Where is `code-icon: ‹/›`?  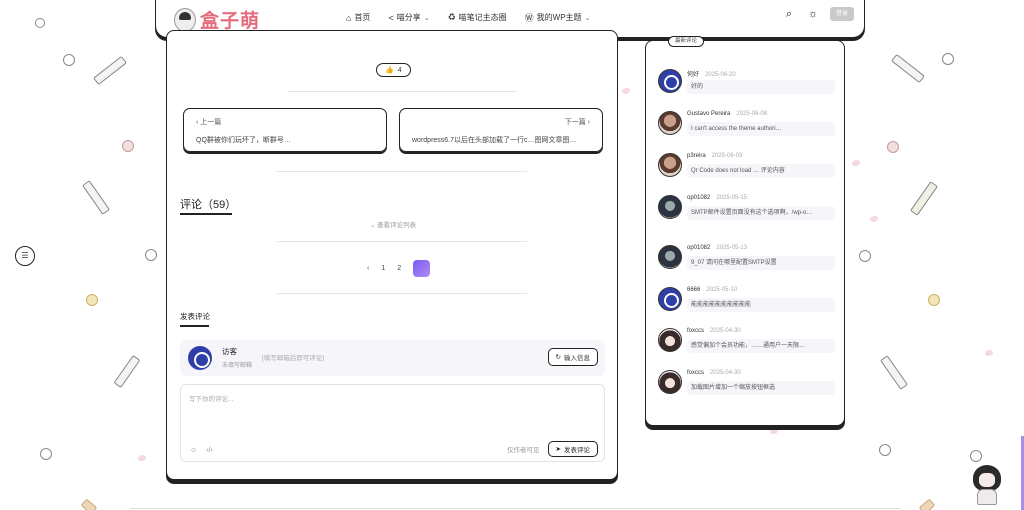 code-icon: ‹/› is located at coordinates (209, 450).